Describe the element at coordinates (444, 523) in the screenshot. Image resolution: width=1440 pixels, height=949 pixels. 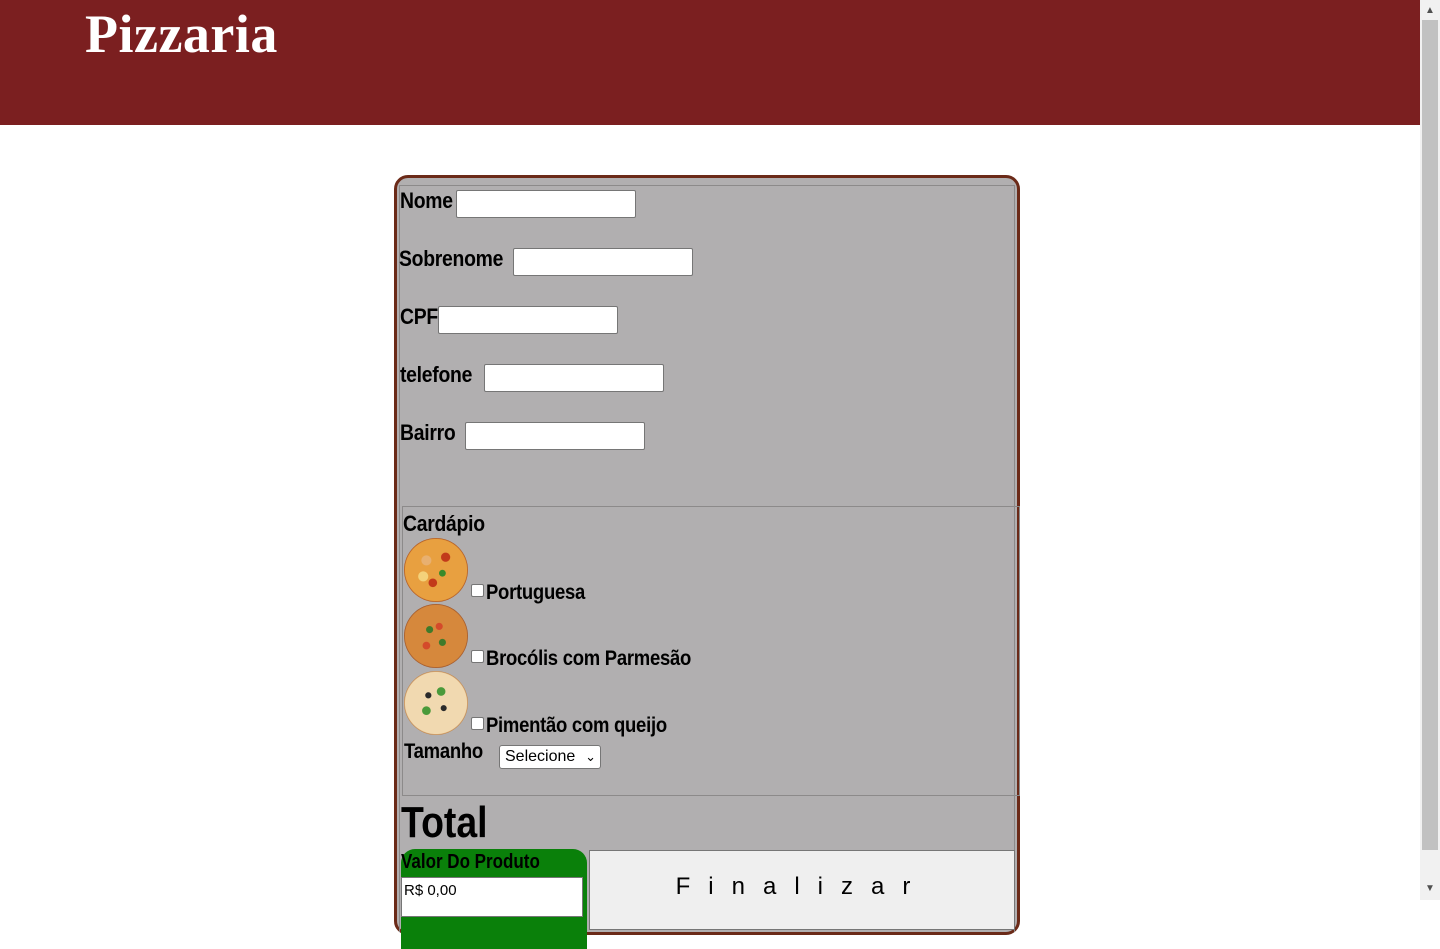
I see `cardapio-title: Cardápio` at that location.